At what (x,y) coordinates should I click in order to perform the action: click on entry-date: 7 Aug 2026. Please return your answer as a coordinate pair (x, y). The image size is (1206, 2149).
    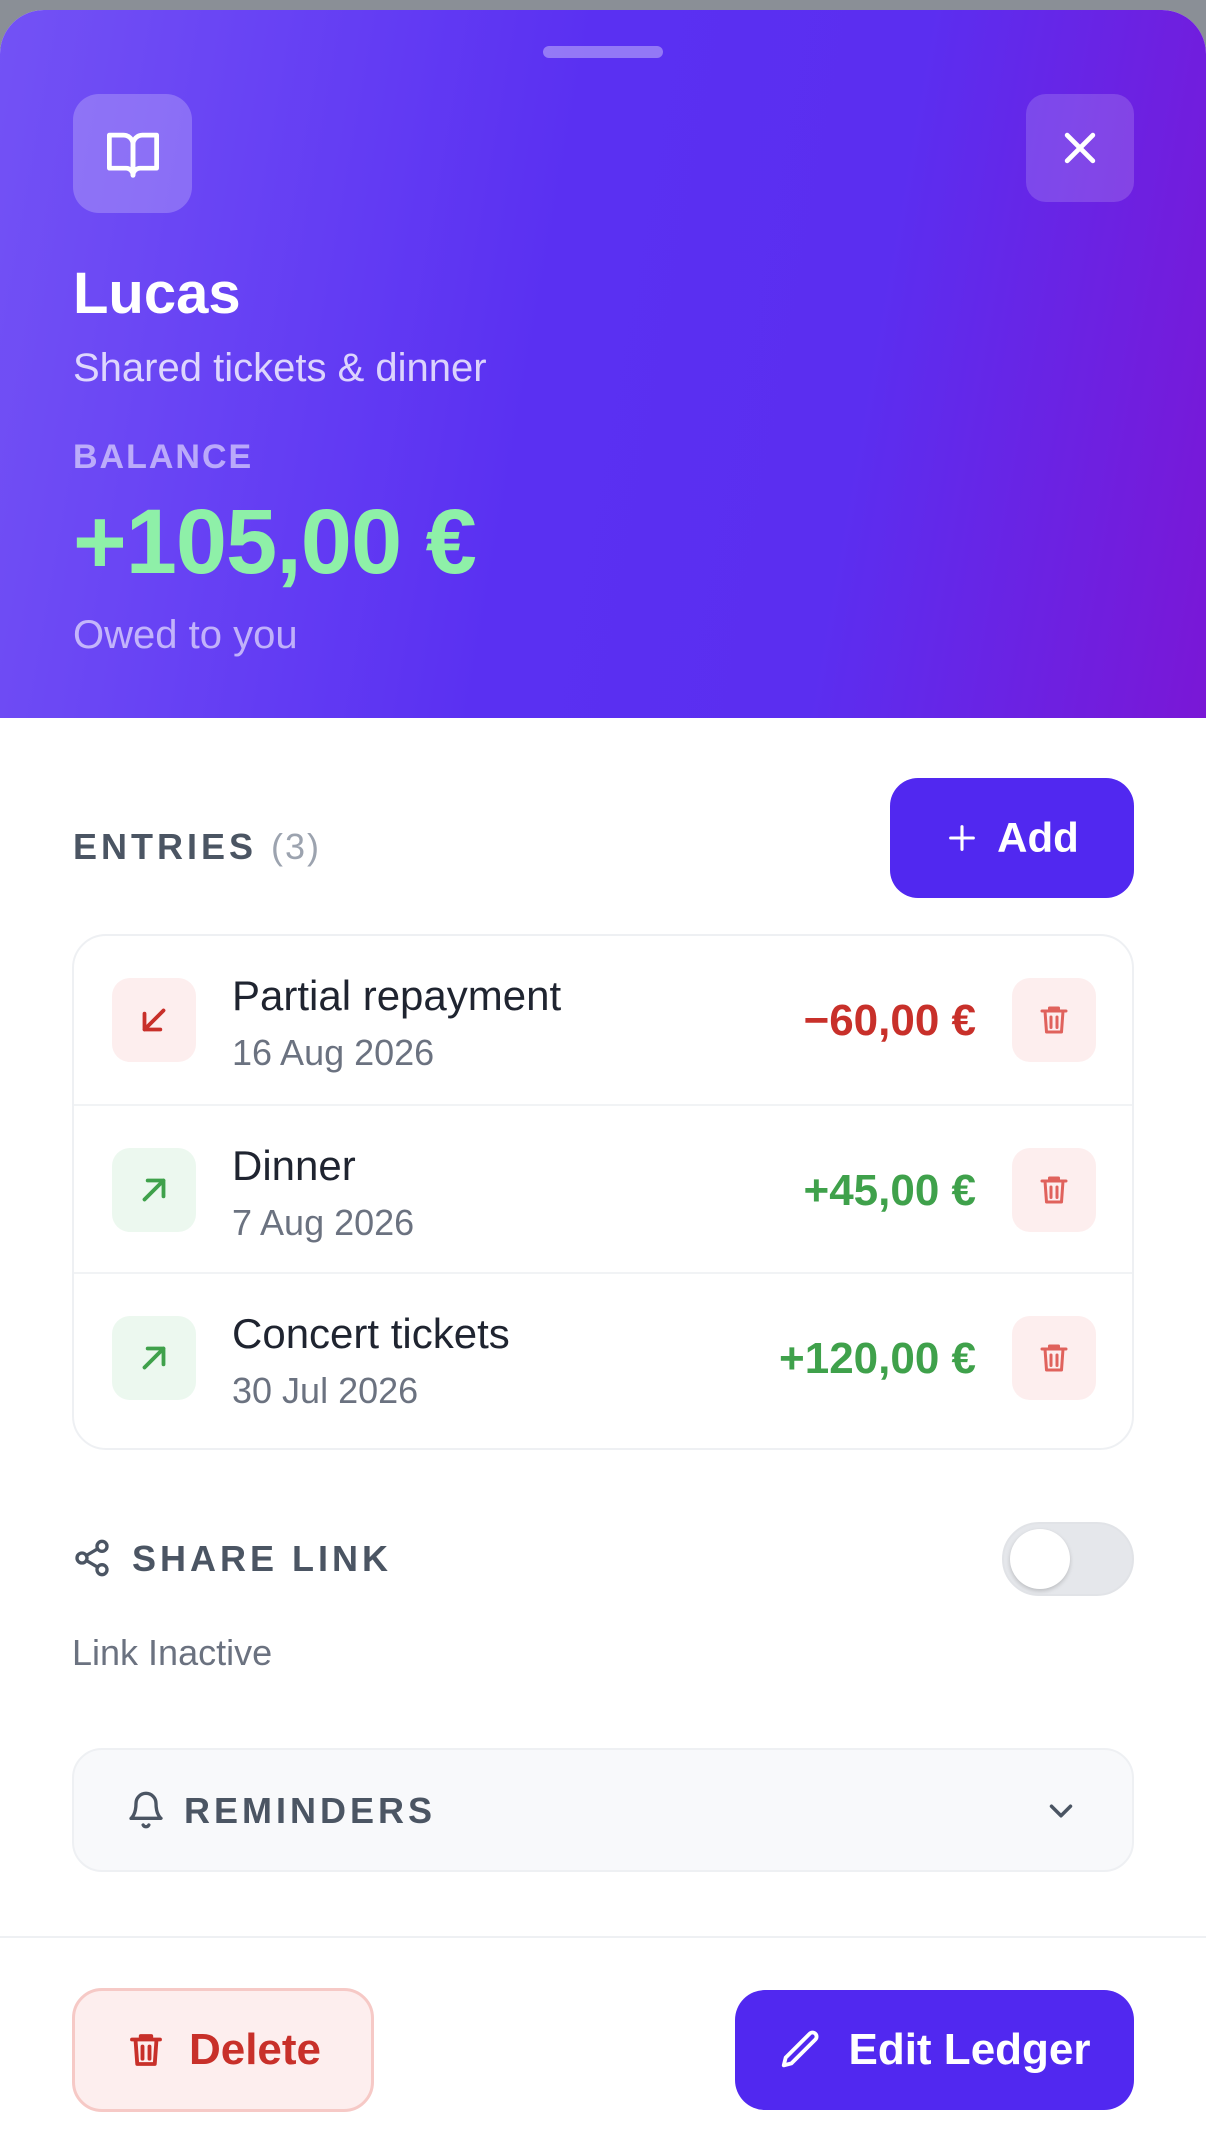
    Looking at the image, I should click on (323, 1222).